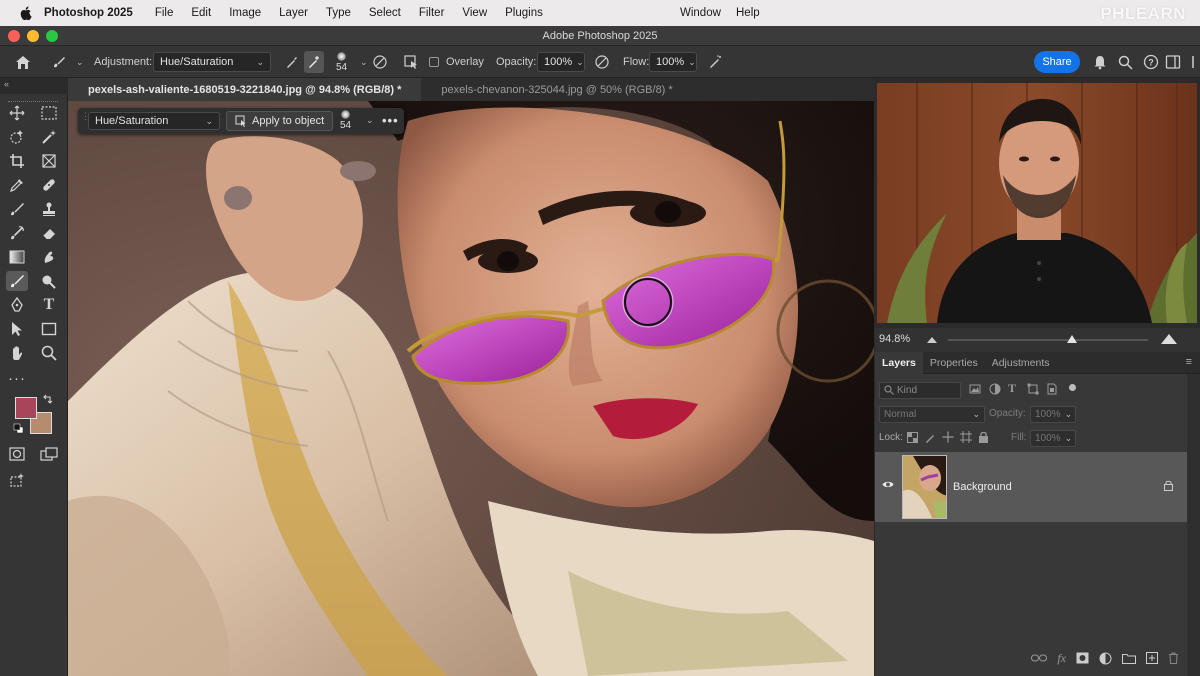 This screenshot has height=676, width=1200. What do you see at coordinates (47, 399) in the screenshot?
I see `swap-colors-icon` at bounding box center [47, 399].